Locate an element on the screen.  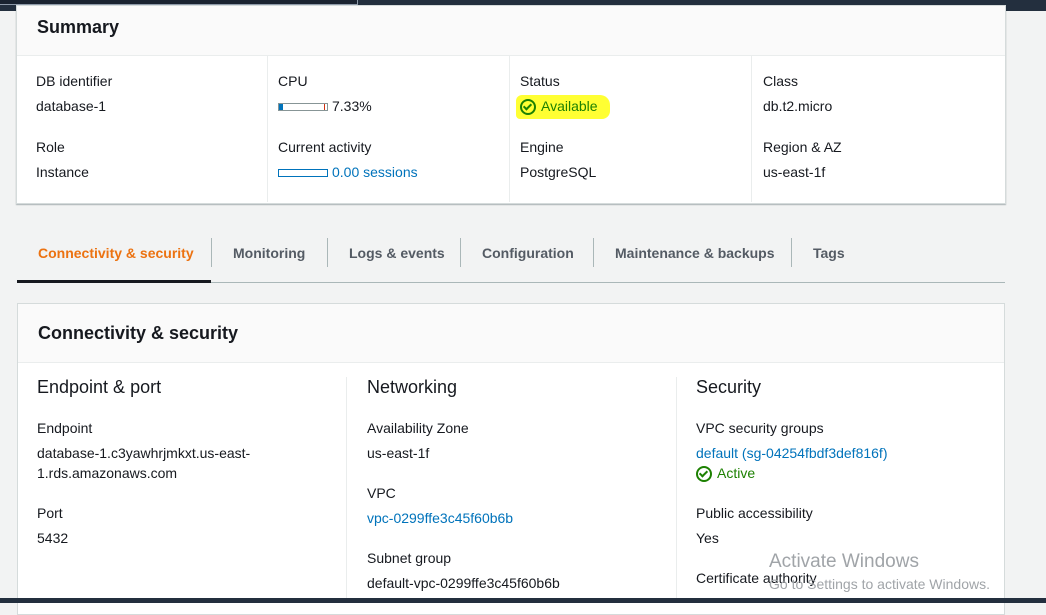
tab-label: Maintenance & backups is located at coordinates (695, 253).